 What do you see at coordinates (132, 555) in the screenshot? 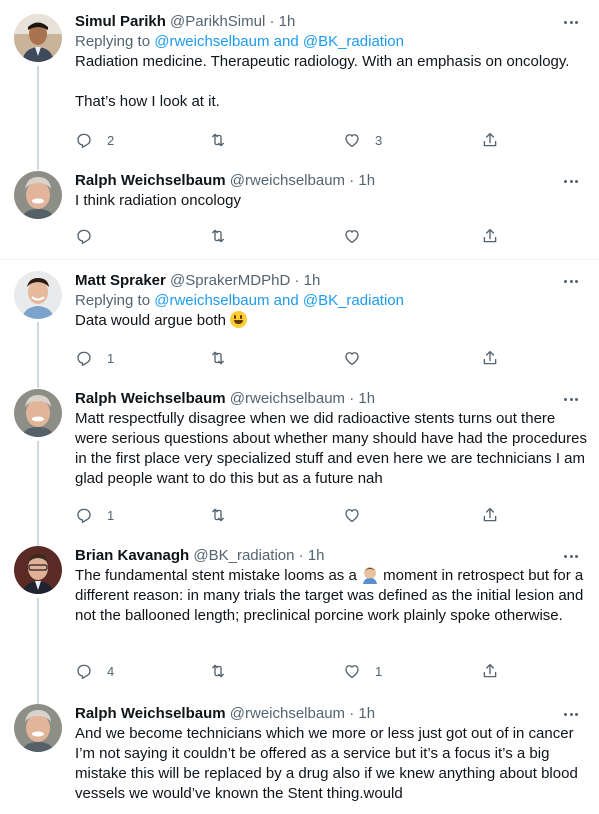
I see `author-name: Brian Kavanagh` at bounding box center [132, 555].